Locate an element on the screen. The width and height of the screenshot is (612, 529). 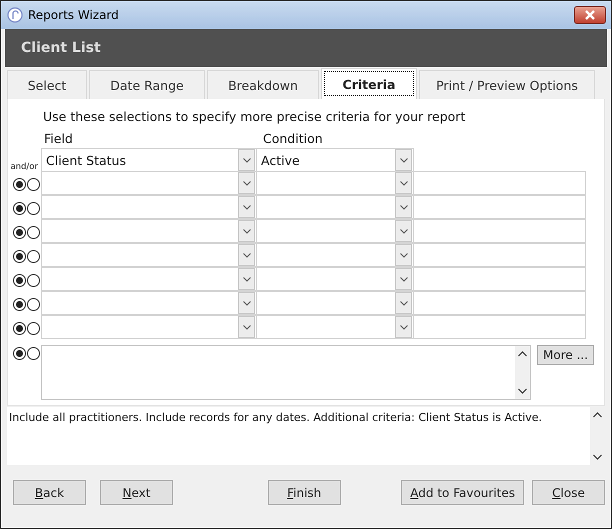
dropdown-field: Active is located at coordinates (335, 160).